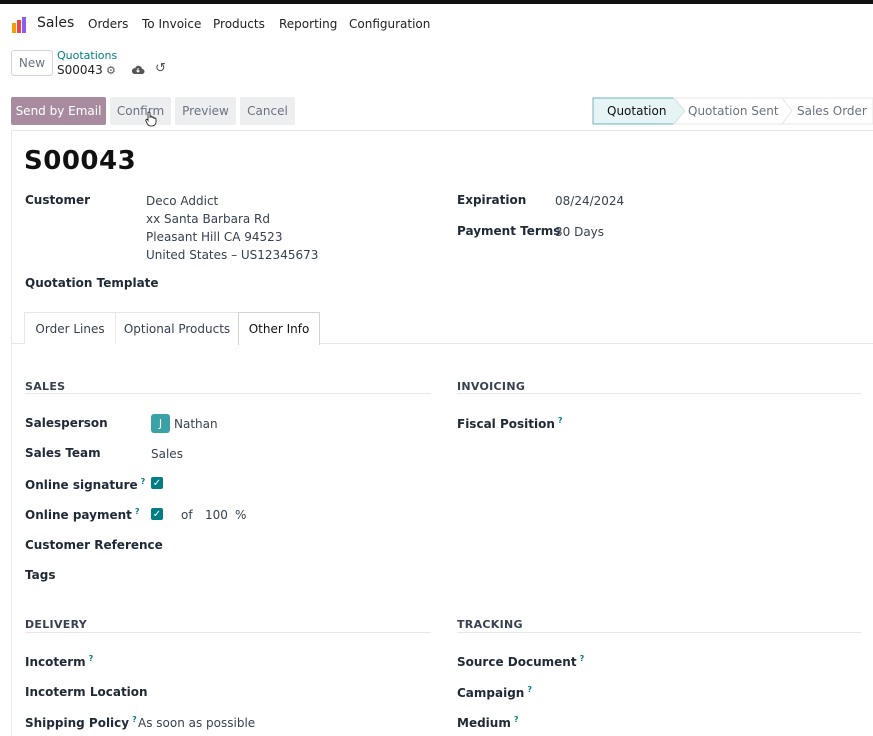 This screenshot has width=873, height=736. Describe the element at coordinates (77, 723) in the screenshot. I see `shipping-policy-text: Shipping Policy` at that location.